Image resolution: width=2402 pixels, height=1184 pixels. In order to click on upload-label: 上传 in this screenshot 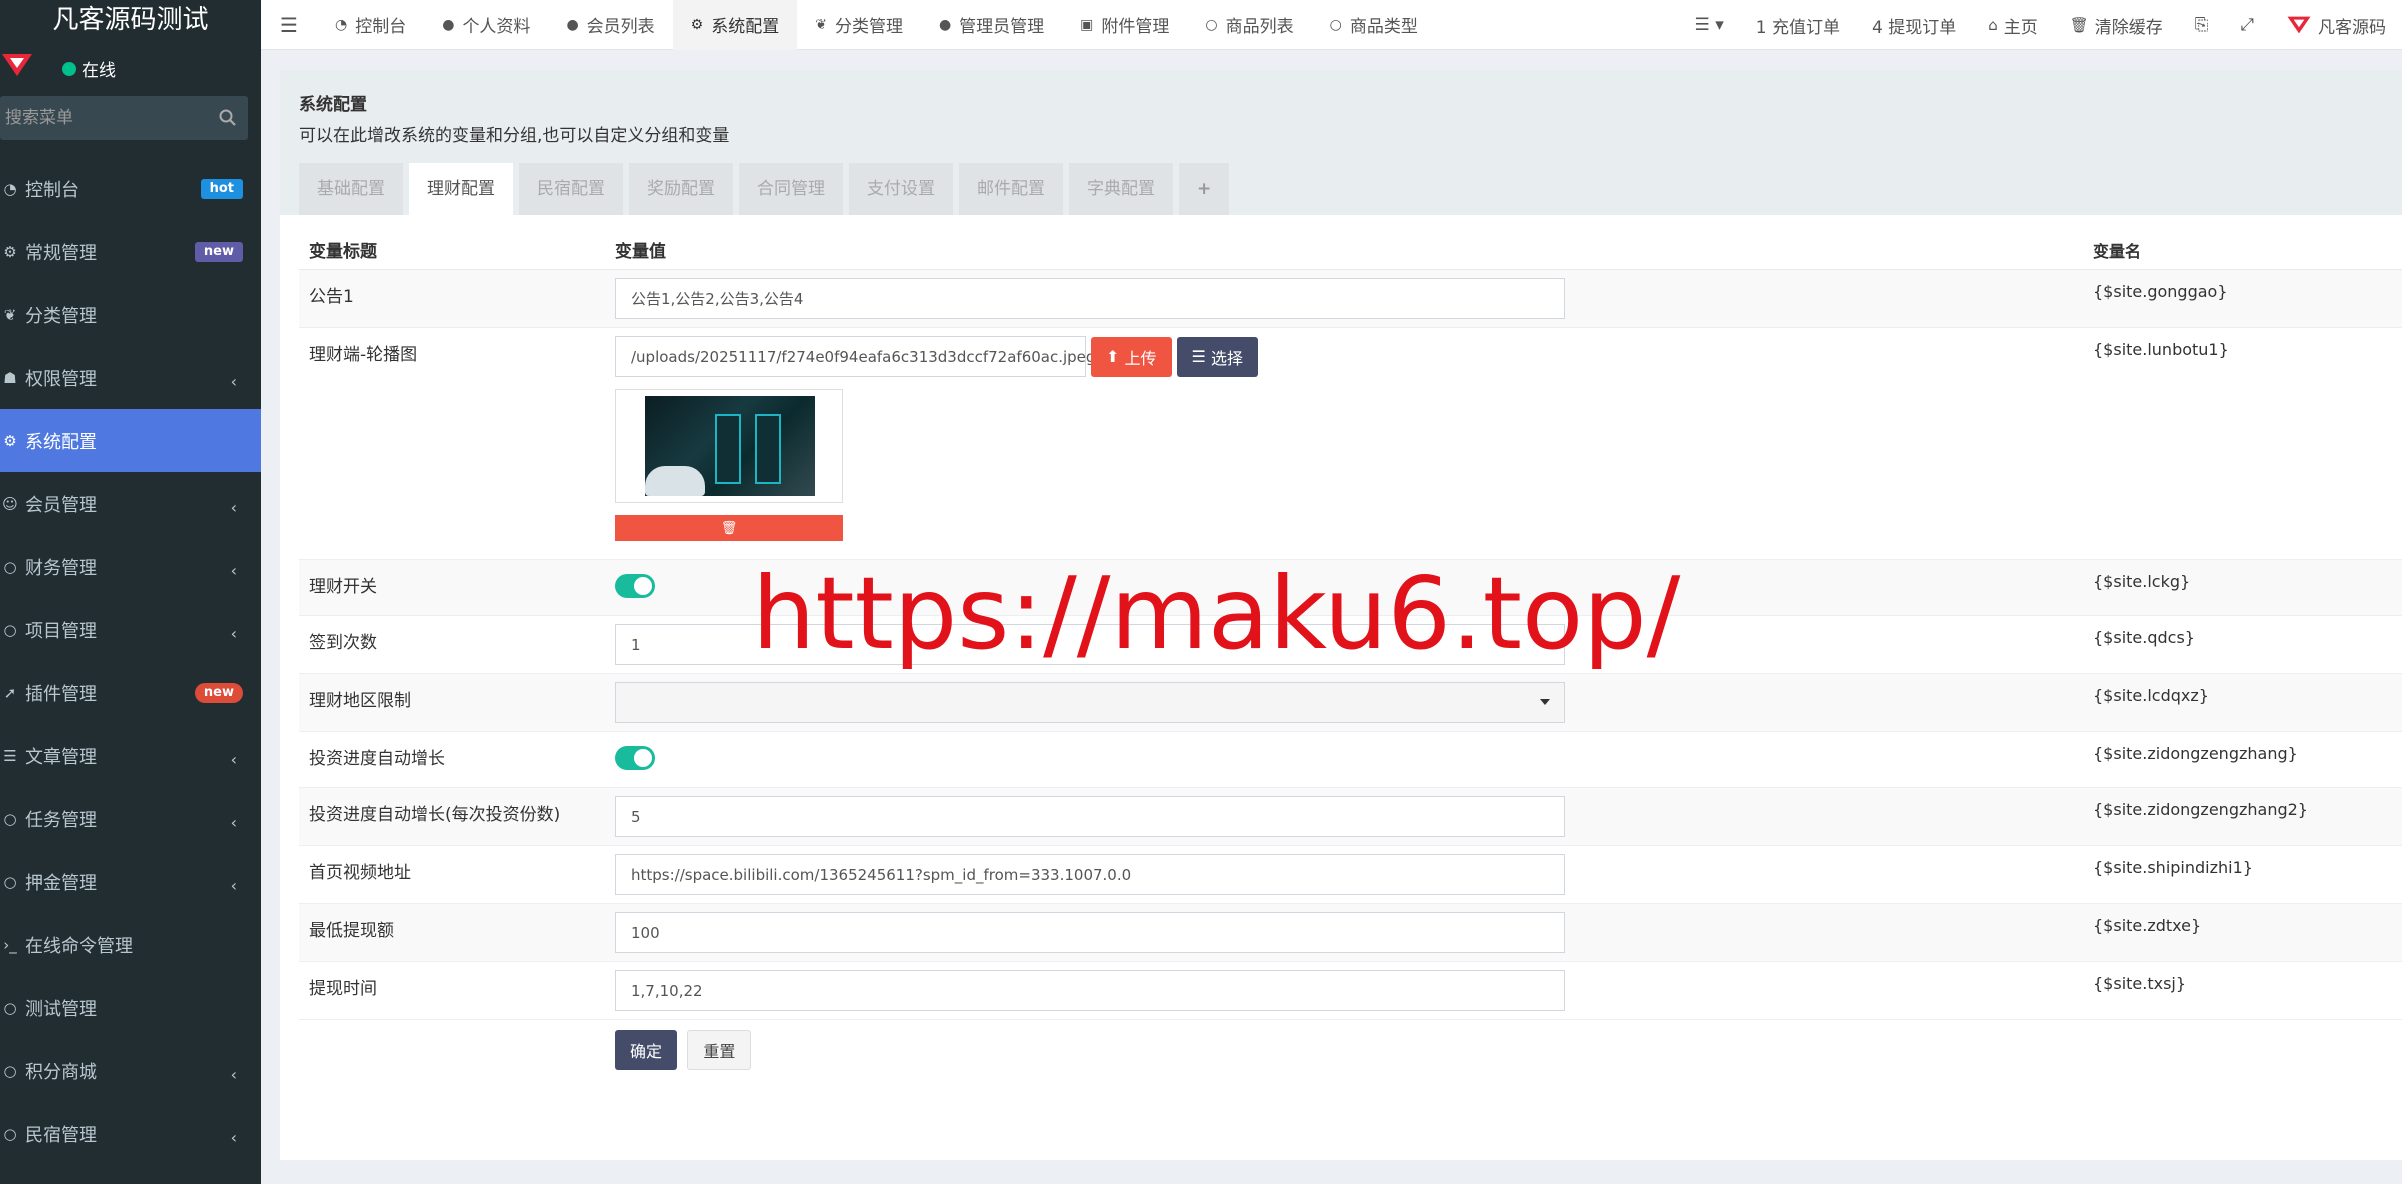, I will do `click(1140, 358)`.